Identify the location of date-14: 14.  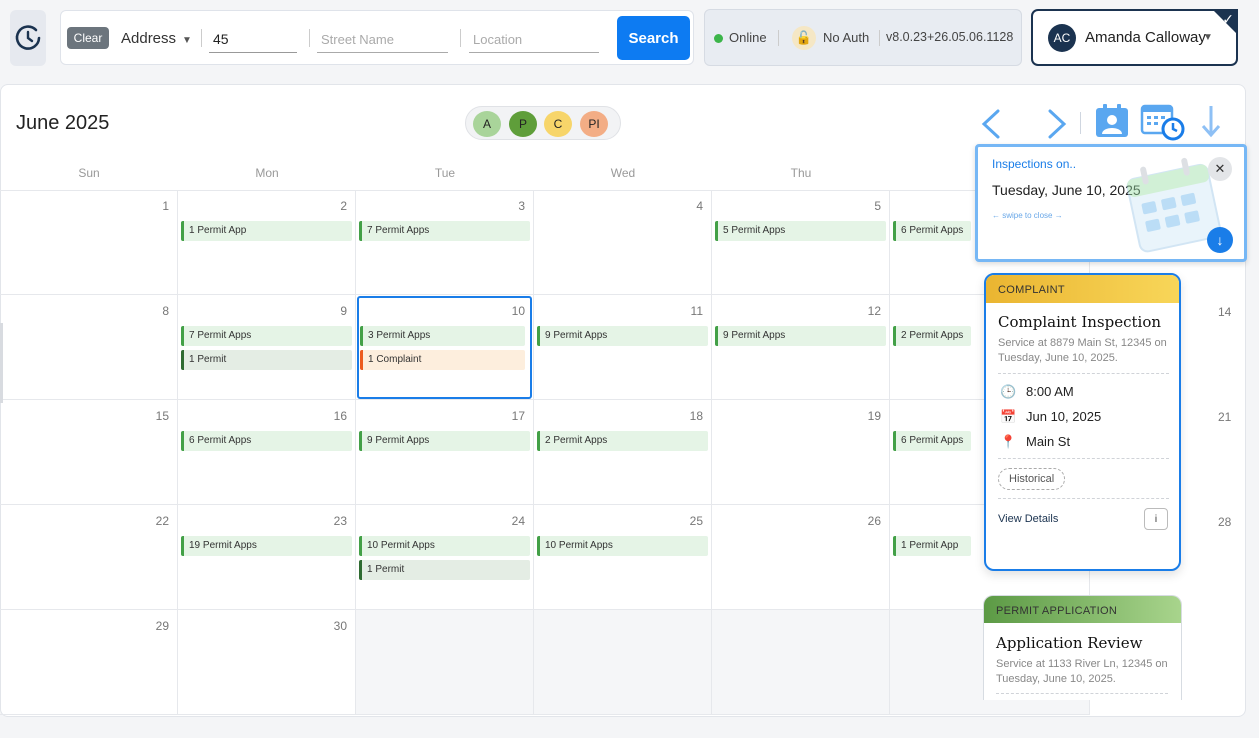
(1225, 312).